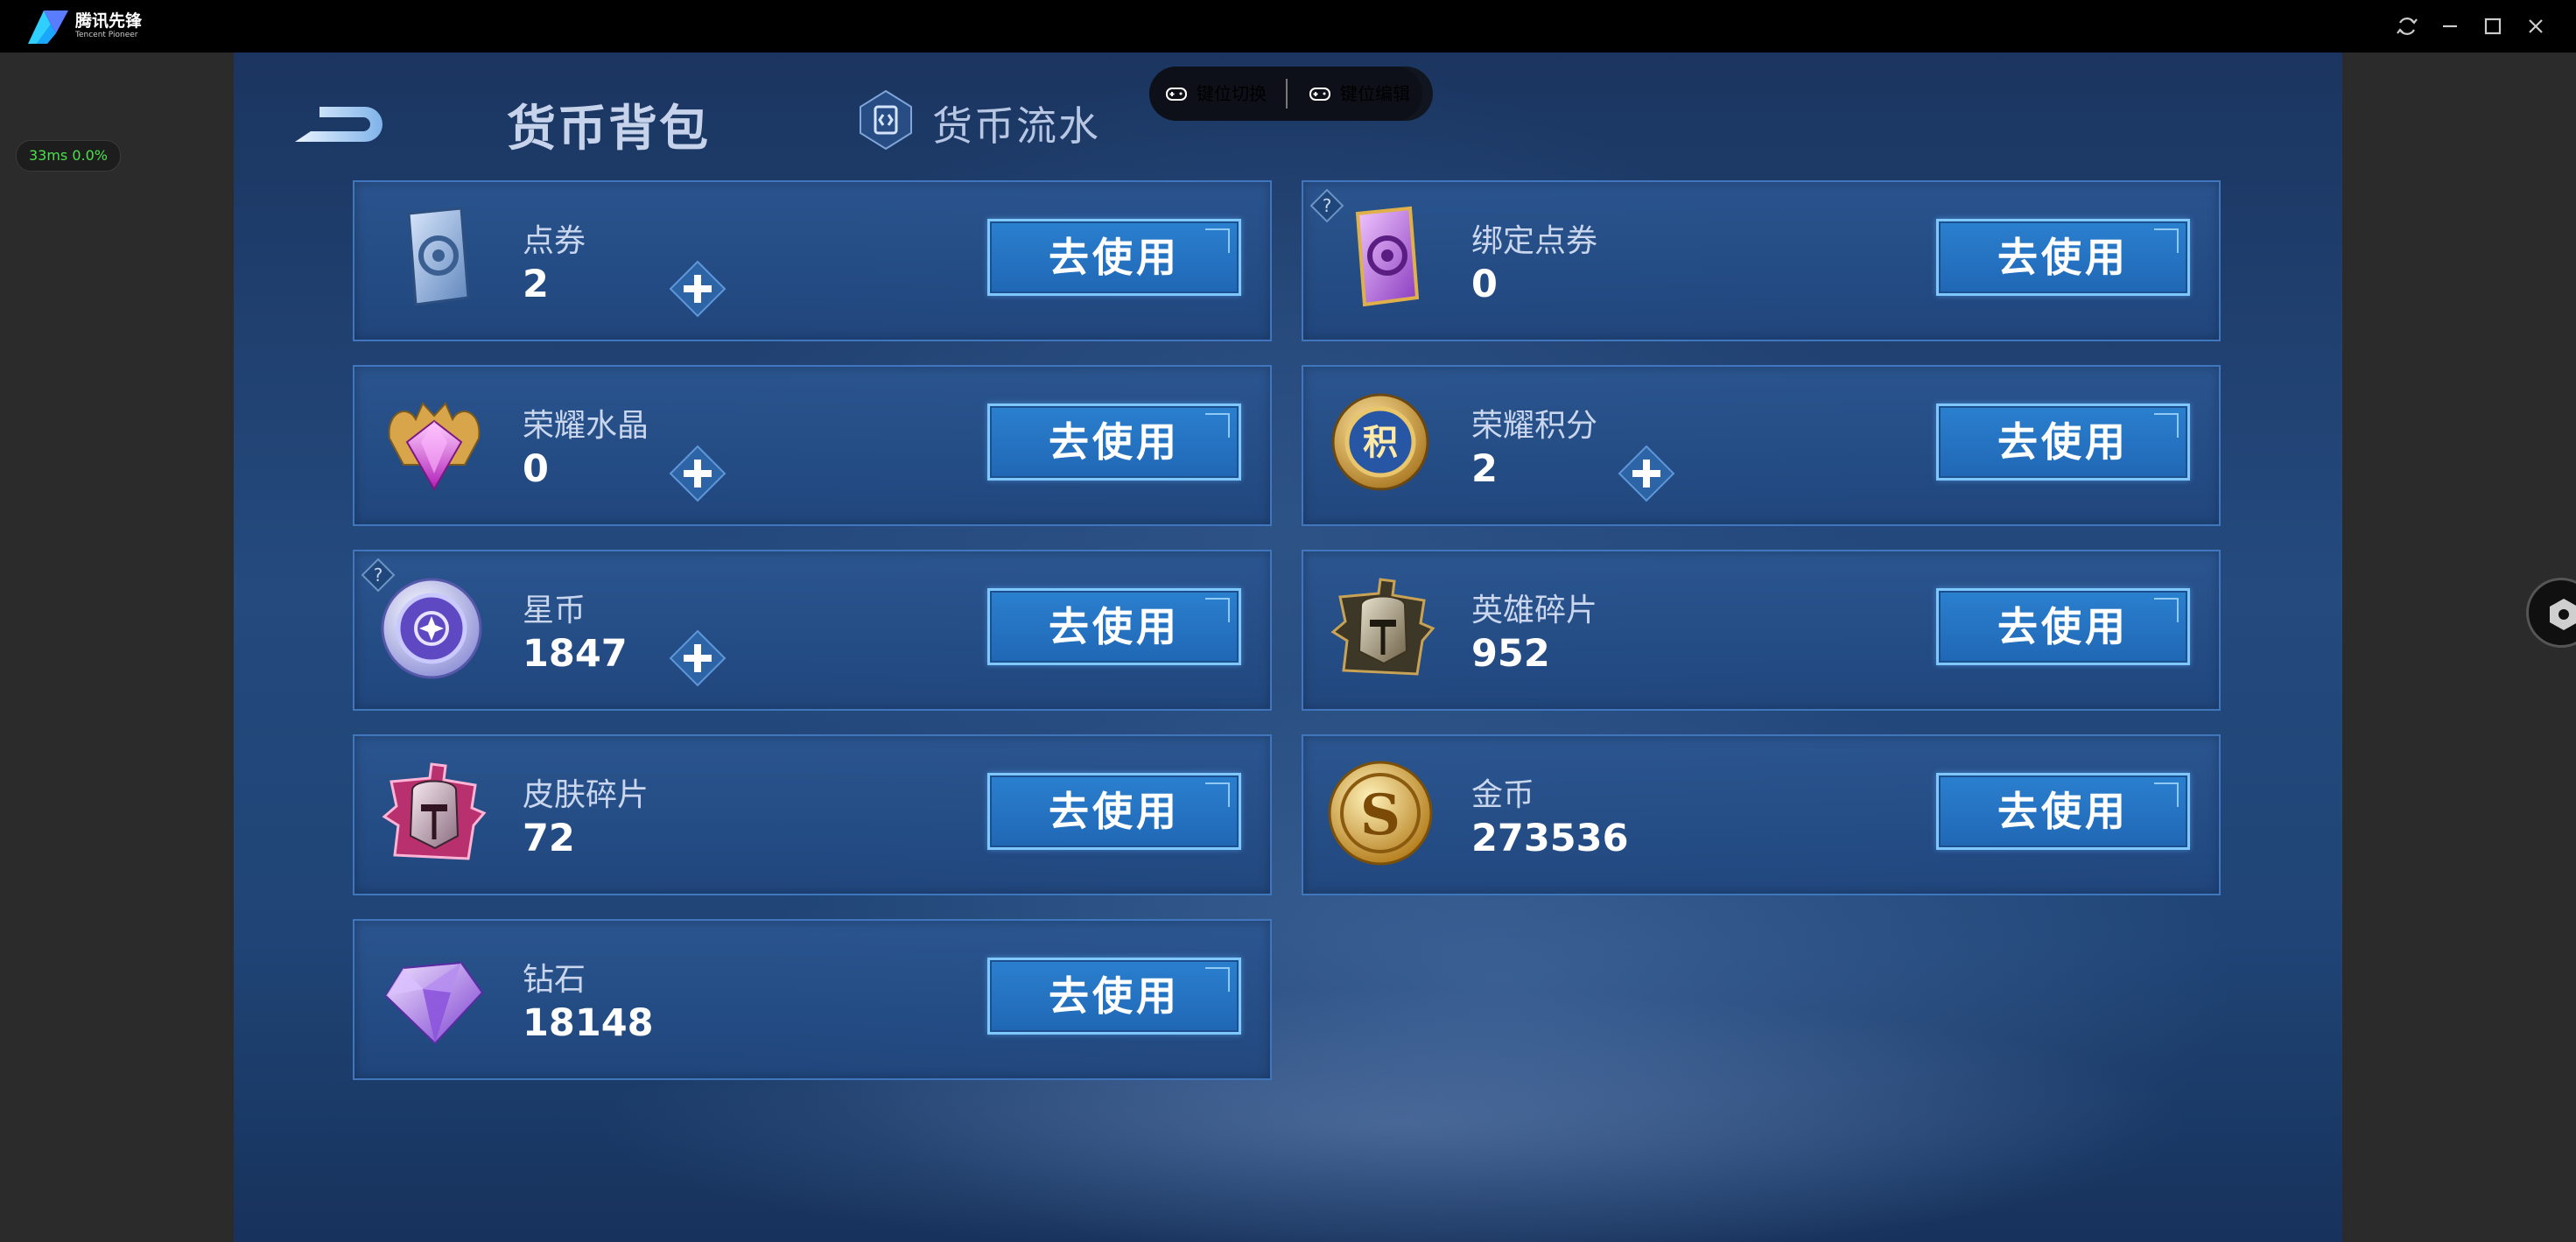  Describe the element at coordinates (434, 627) in the screenshot. I see `star-coin-icon` at that location.